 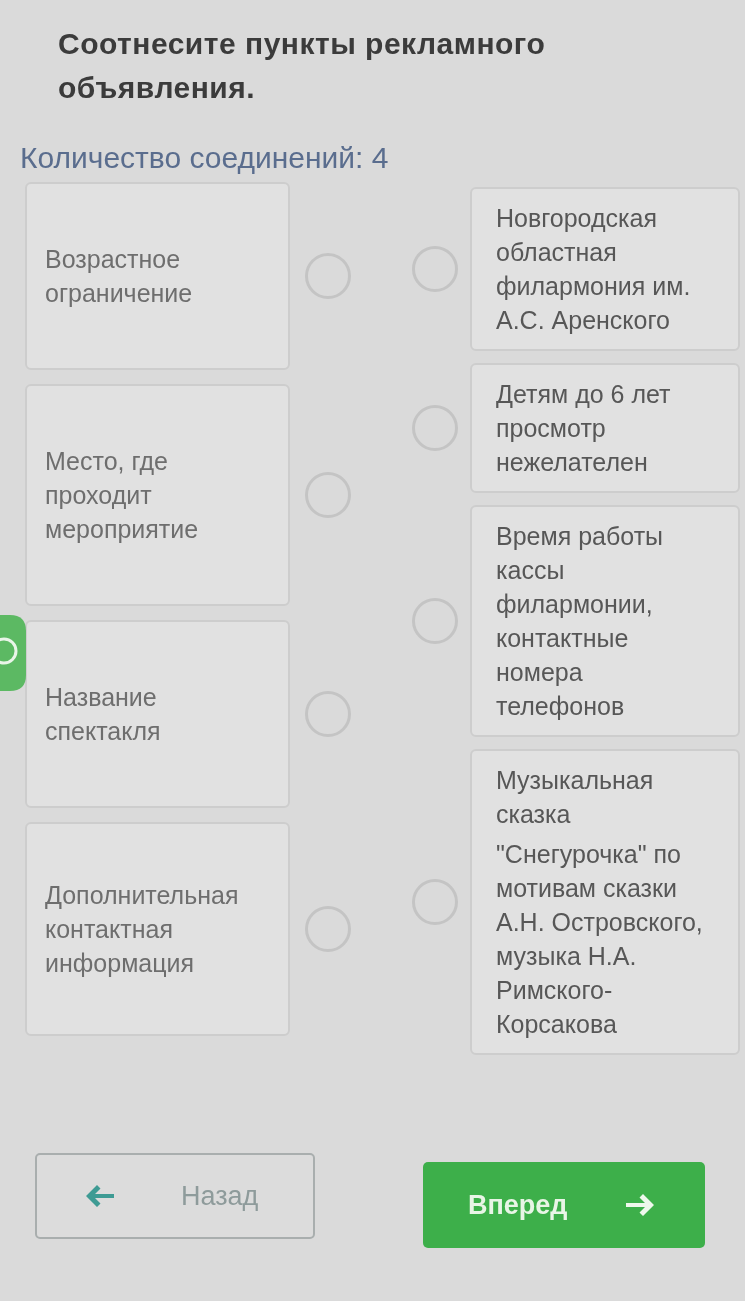 I want to click on left-item-card: Место, где проходит мероприятие, so click(x=157, y=495).